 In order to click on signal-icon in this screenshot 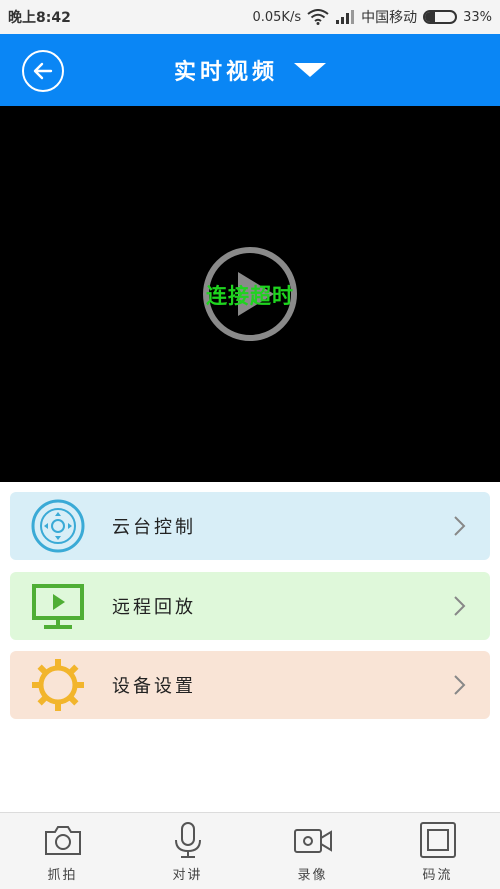, I will do `click(345, 17)`.